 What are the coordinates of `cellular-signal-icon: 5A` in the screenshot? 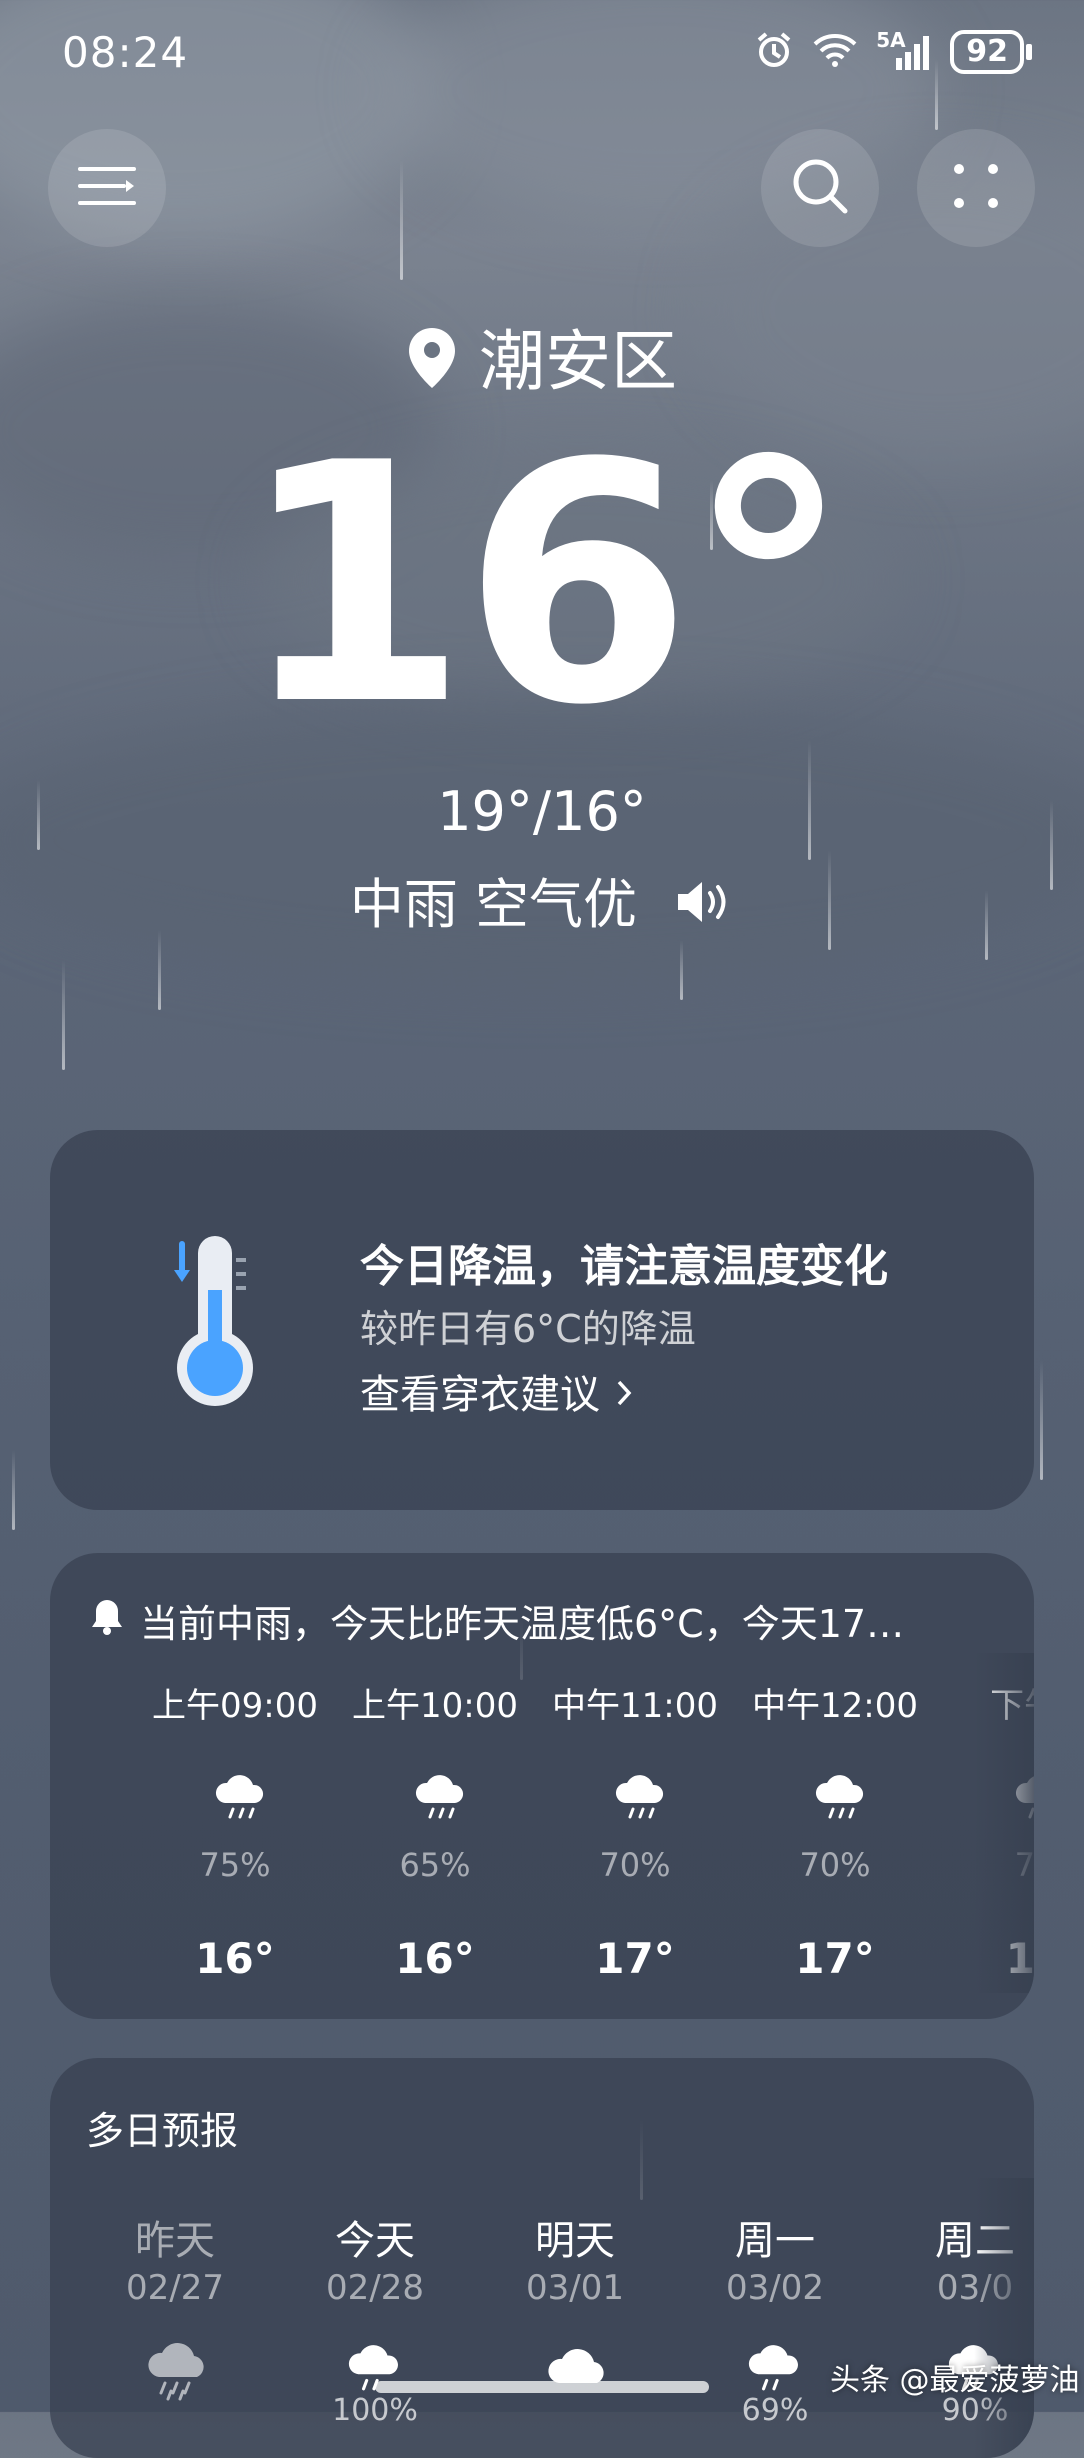 It's located at (904, 50).